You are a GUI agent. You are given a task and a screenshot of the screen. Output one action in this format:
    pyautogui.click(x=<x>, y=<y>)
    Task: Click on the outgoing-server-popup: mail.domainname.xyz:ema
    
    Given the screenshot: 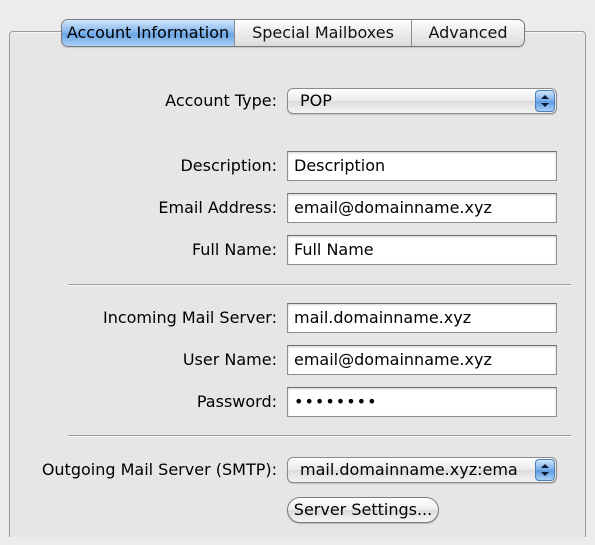 What is the action you would take?
    pyautogui.click(x=422, y=470)
    